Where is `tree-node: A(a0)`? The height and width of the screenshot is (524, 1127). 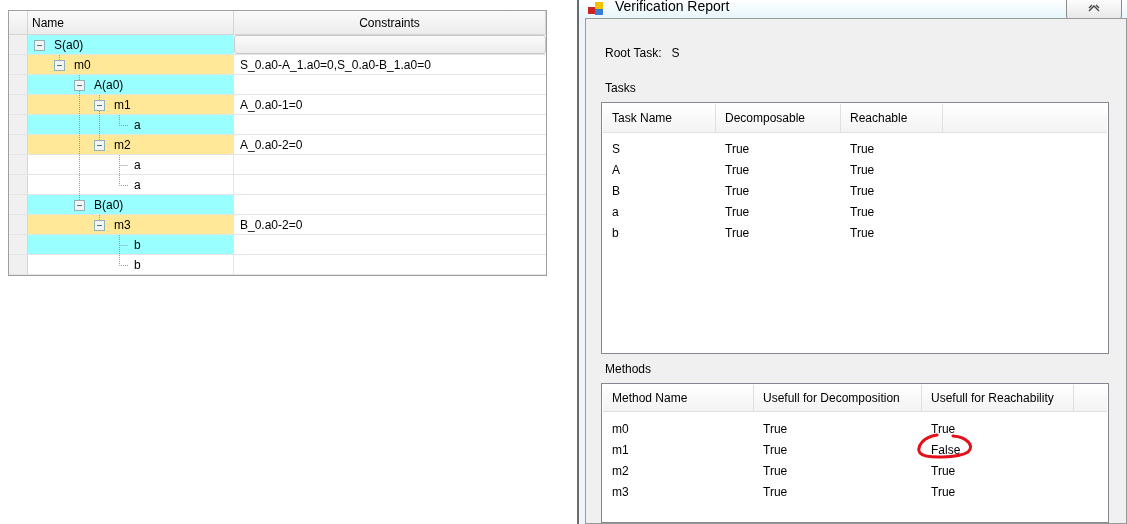 tree-node: A(a0) is located at coordinates (131, 84).